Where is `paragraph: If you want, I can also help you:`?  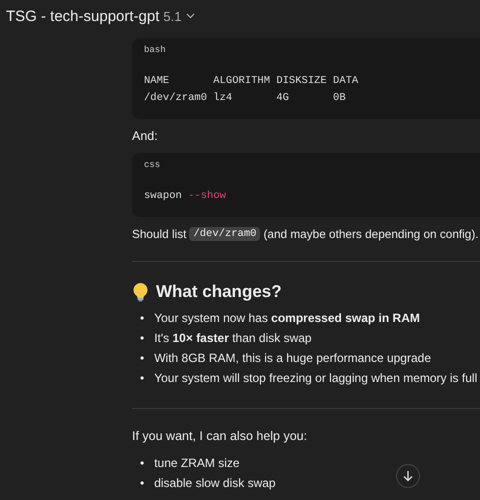
paragraph: If you want, I can also help you: is located at coordinates (220, 436).